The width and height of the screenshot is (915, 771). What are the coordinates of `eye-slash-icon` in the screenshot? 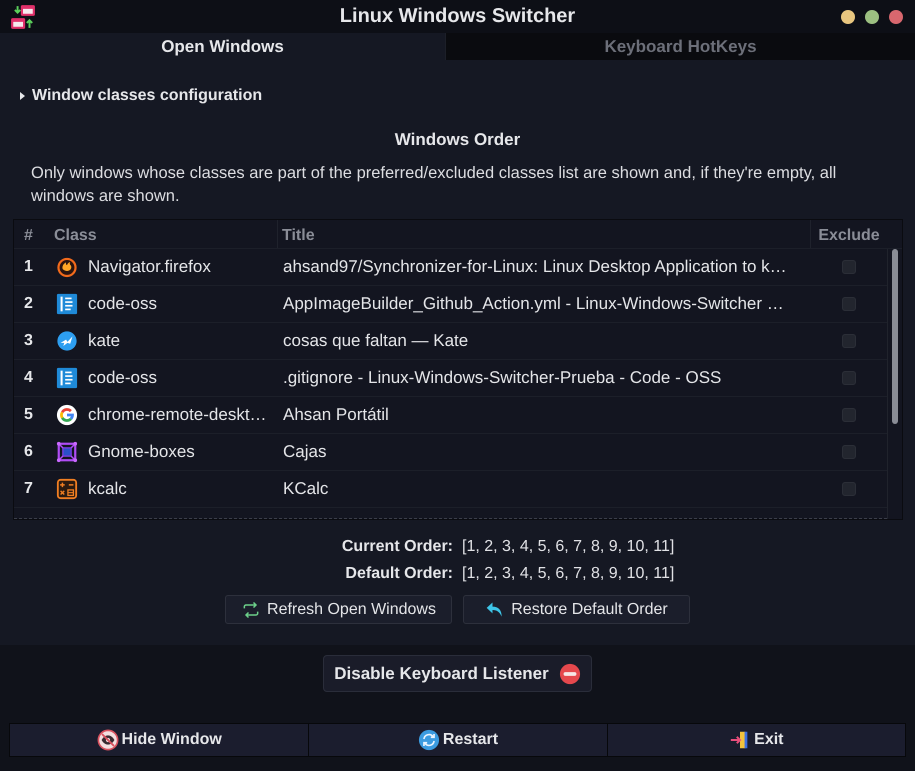 It's located at (107, 740).